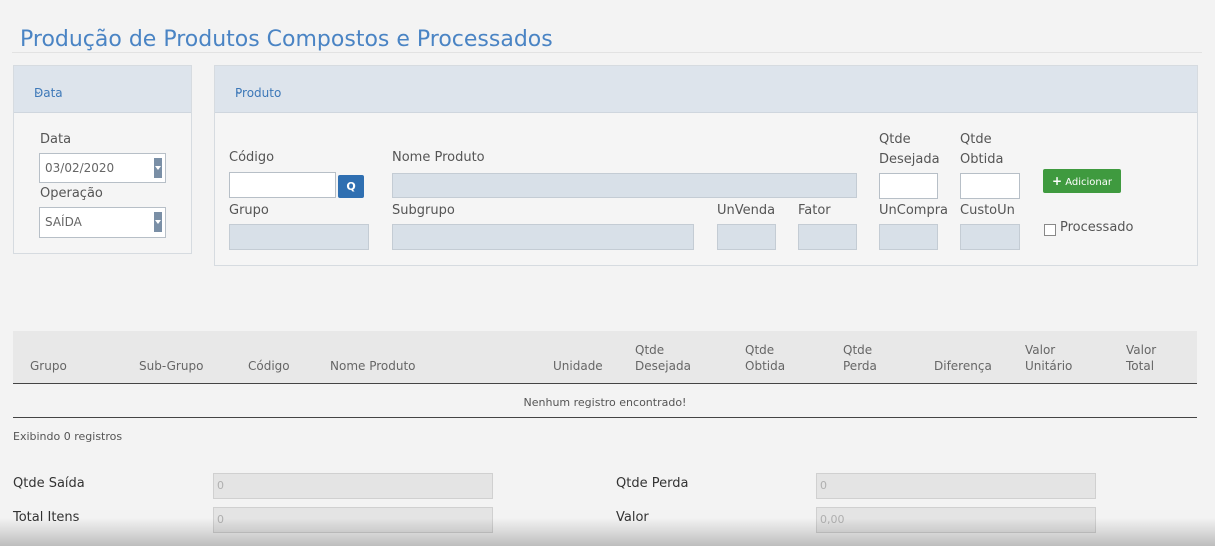 This screenshot has width=1215, height=546. What do you see at coordinates (652, 483) in the screenshot?
I see `qtde-perda-label: Qtde Perda` at bounding box center [652, 483].